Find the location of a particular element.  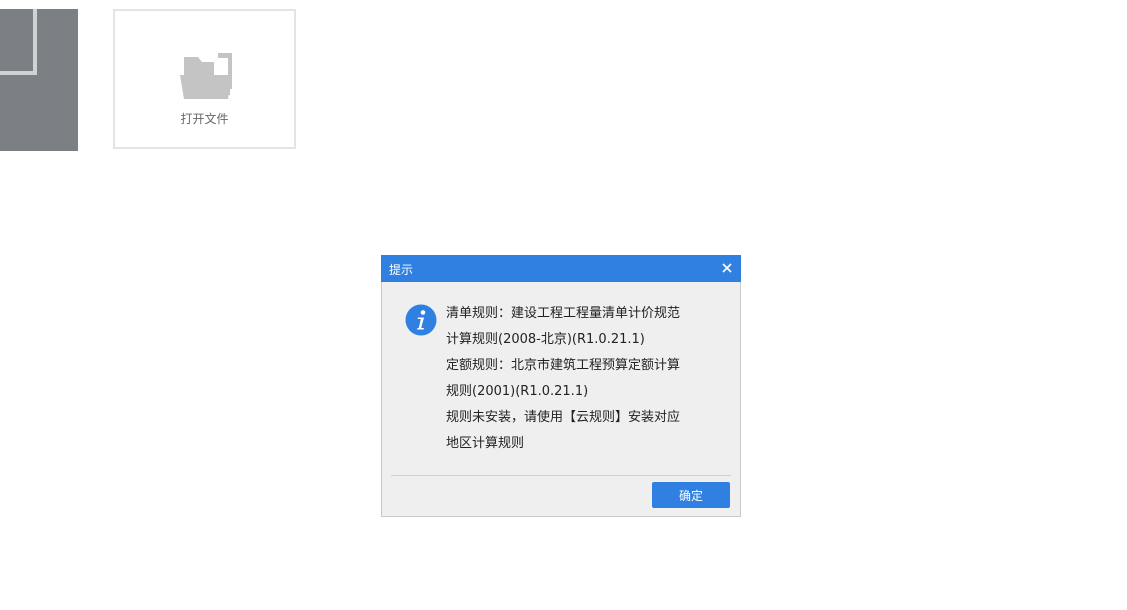

message-line: 计算规则(2008-北京)(R1.0.21.1) is located at coordinates (545, 339).